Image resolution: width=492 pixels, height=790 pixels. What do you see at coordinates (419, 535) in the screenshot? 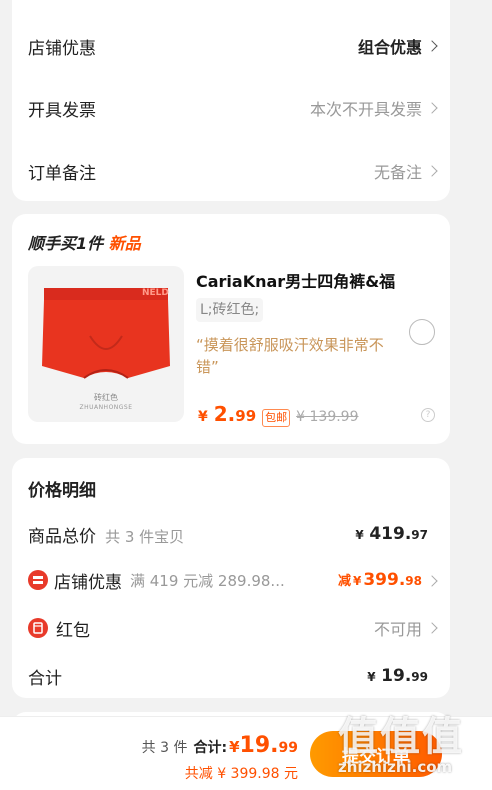
I see `items-total-dec: 97` at bounding box center [419, 535].